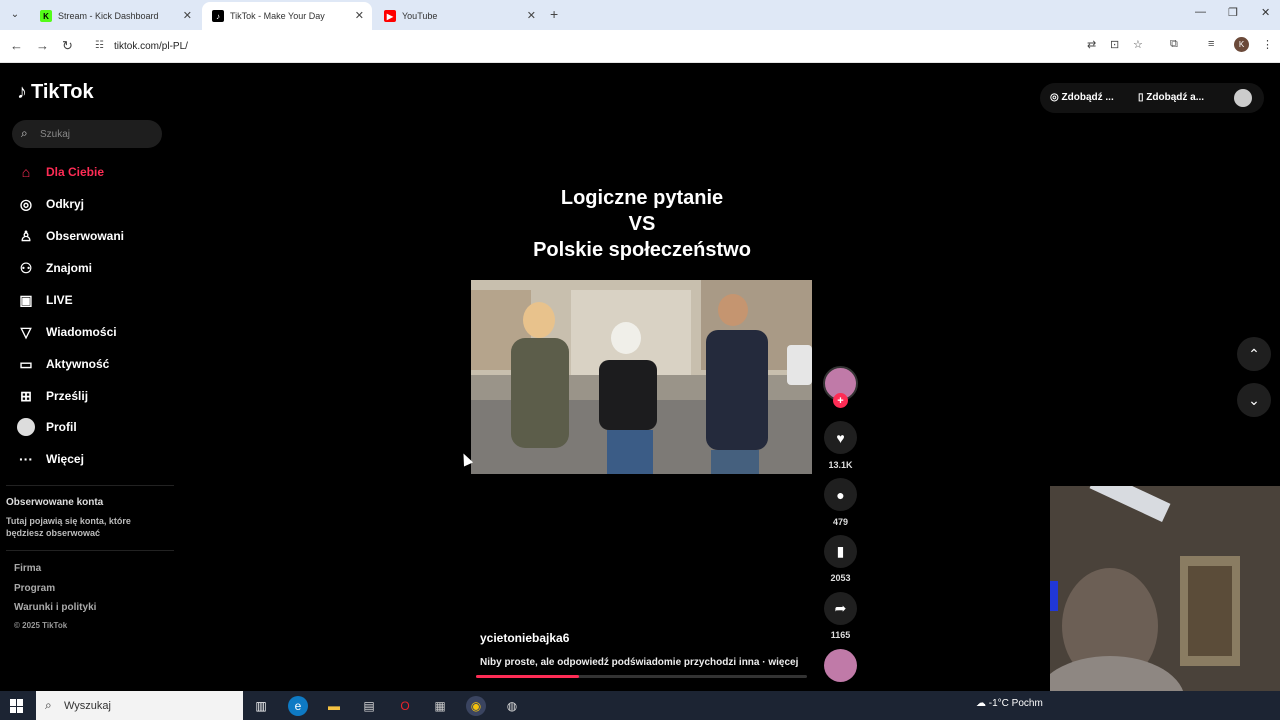 Image resolution: width=1280 pixels, height=720 pixels. I want to click on more-icon: ···, so click(26, 459).